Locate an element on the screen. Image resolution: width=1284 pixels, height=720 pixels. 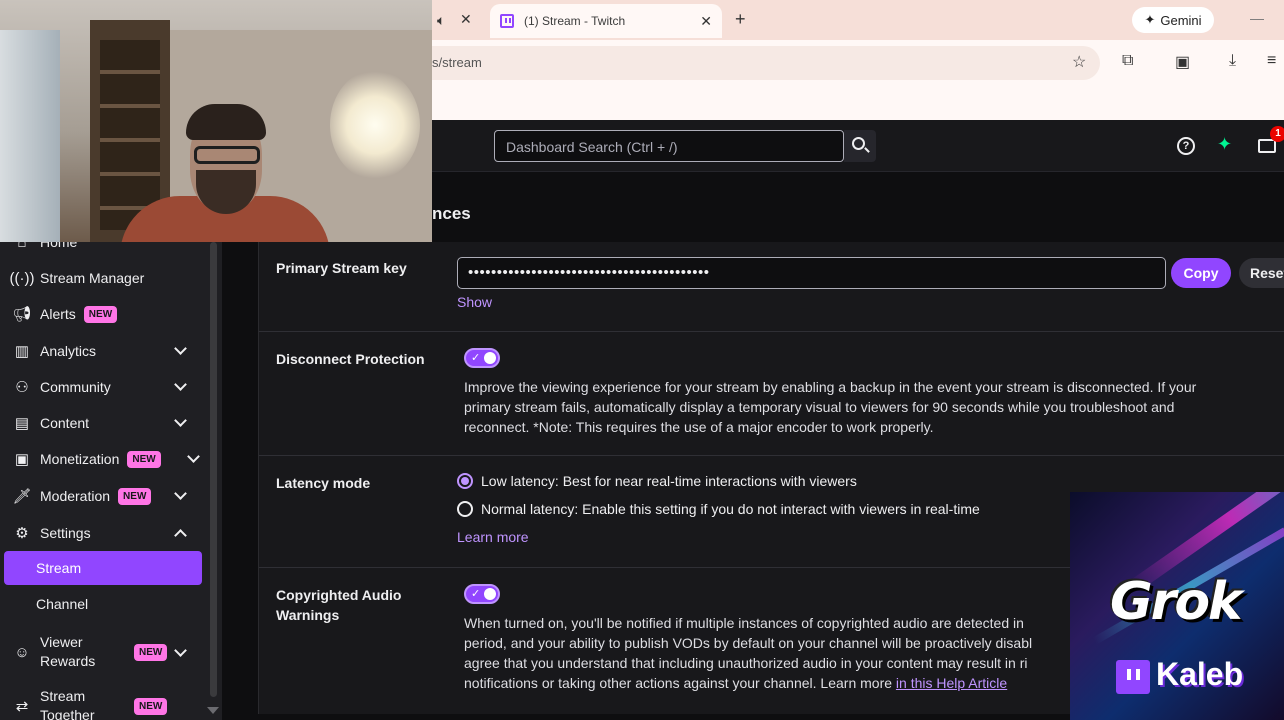
browser-tab-twitch: (1) Stream - Twitch ✕ is located at coordinates (606, 21).